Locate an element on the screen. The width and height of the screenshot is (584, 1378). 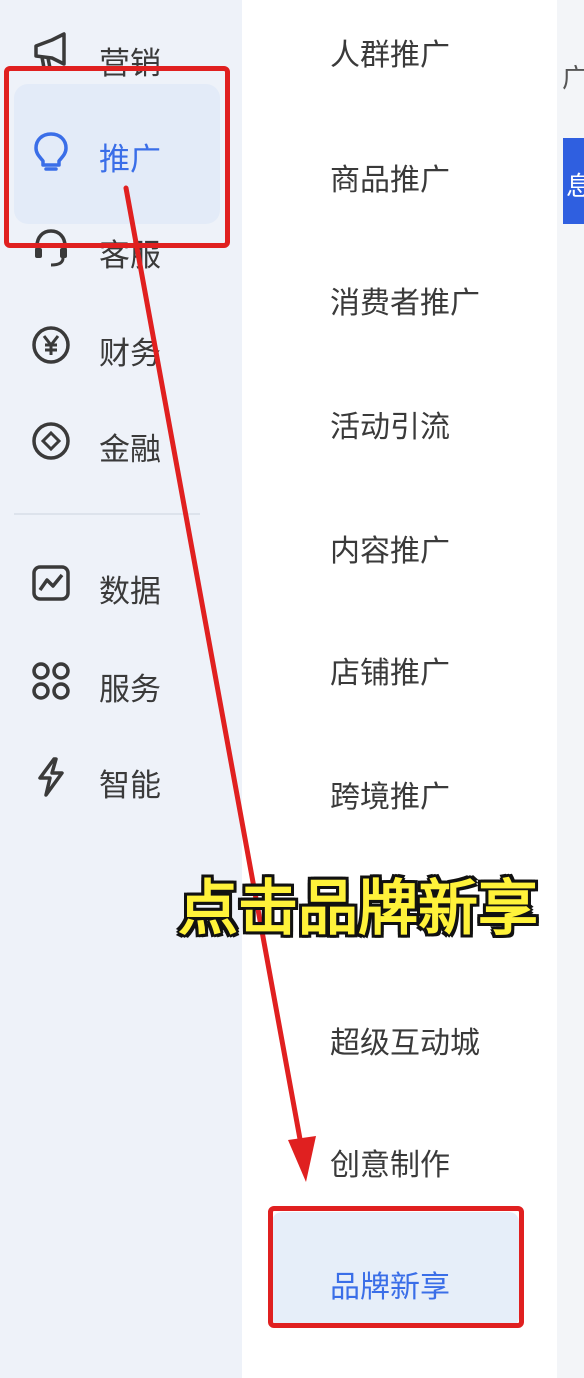
submenu-item-event-traffic: 活动引流 is located at coordinates (390, 424).